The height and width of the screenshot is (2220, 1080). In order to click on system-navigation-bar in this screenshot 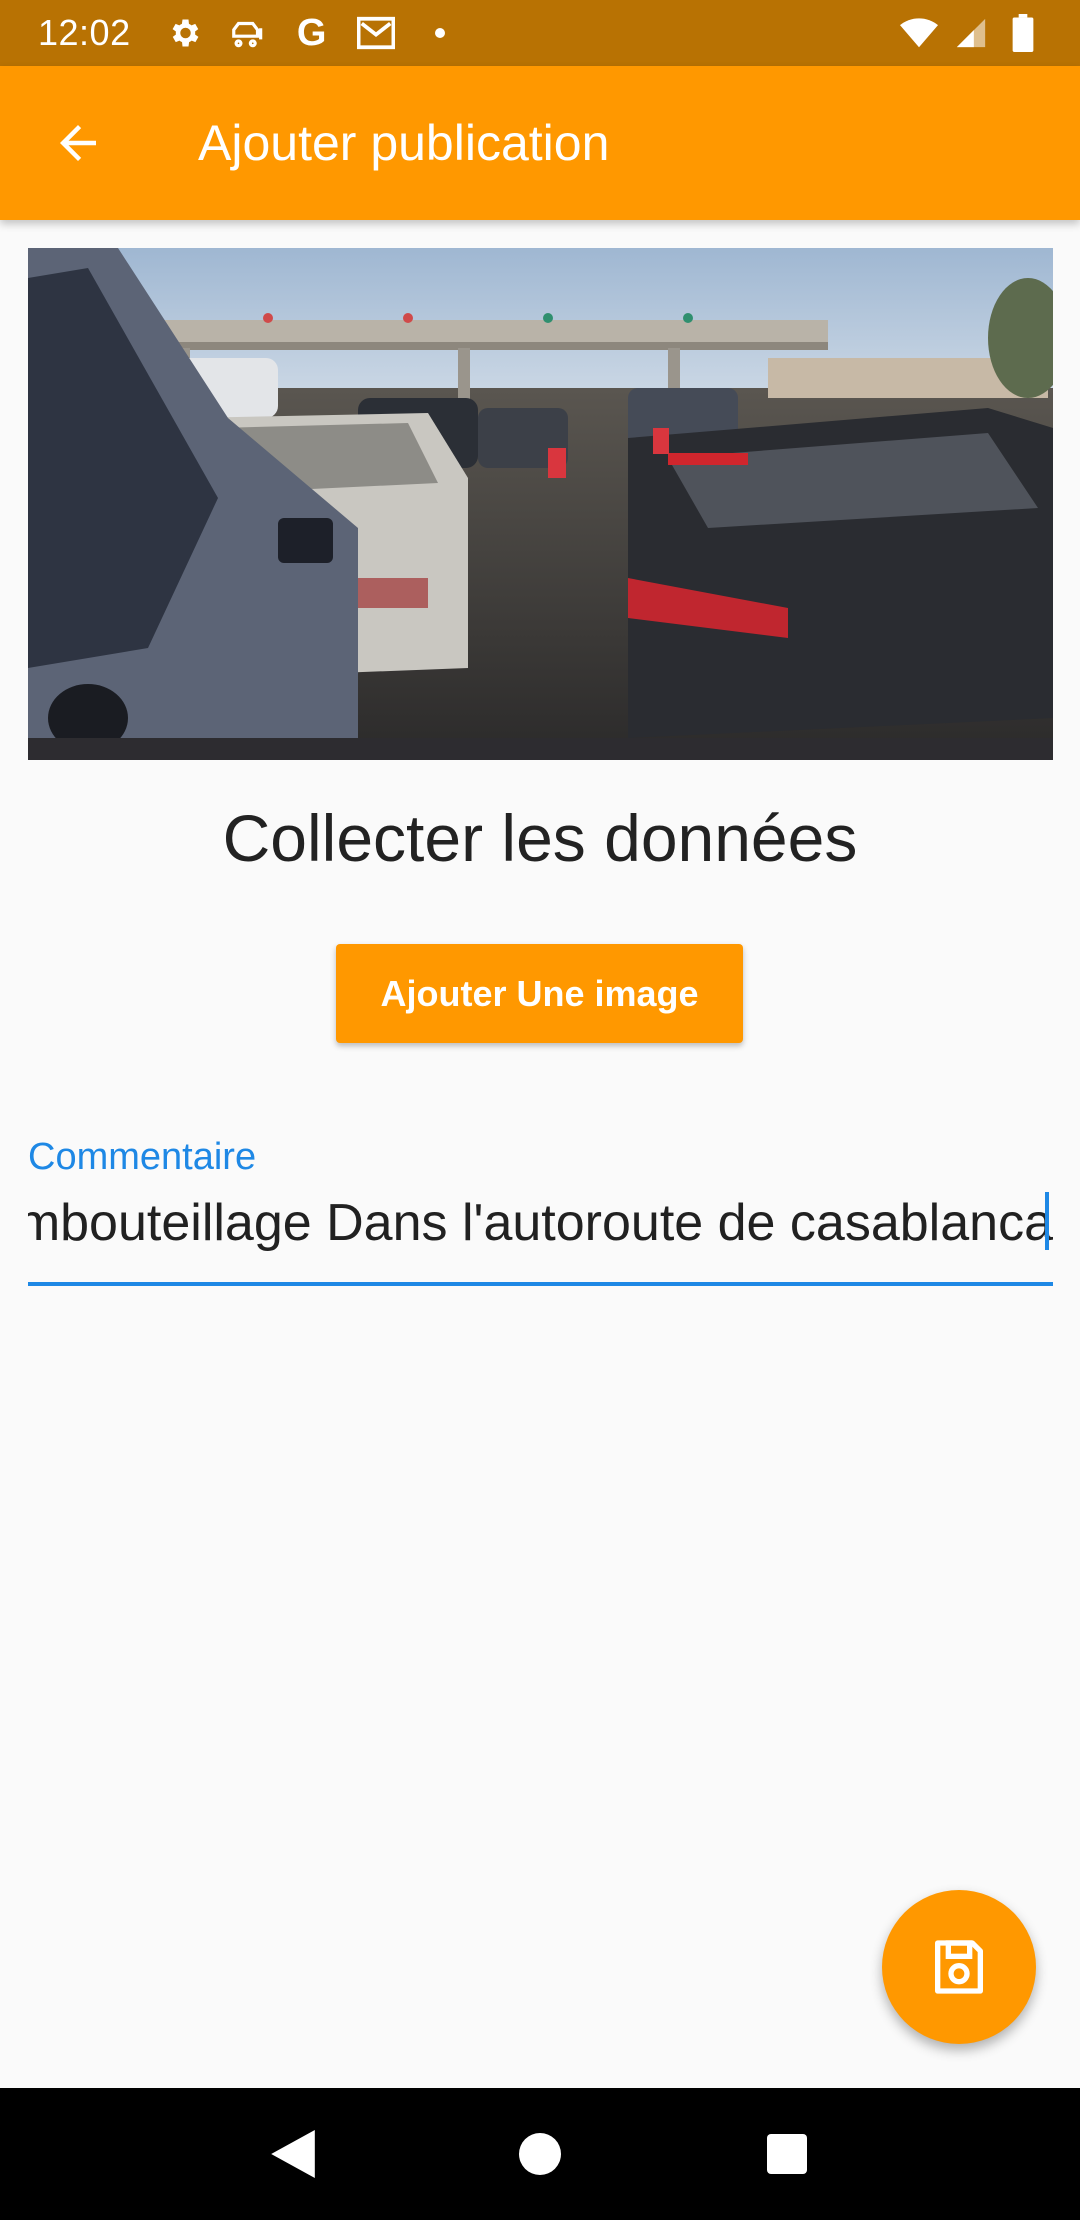, I will do `click(540, 2154)`.